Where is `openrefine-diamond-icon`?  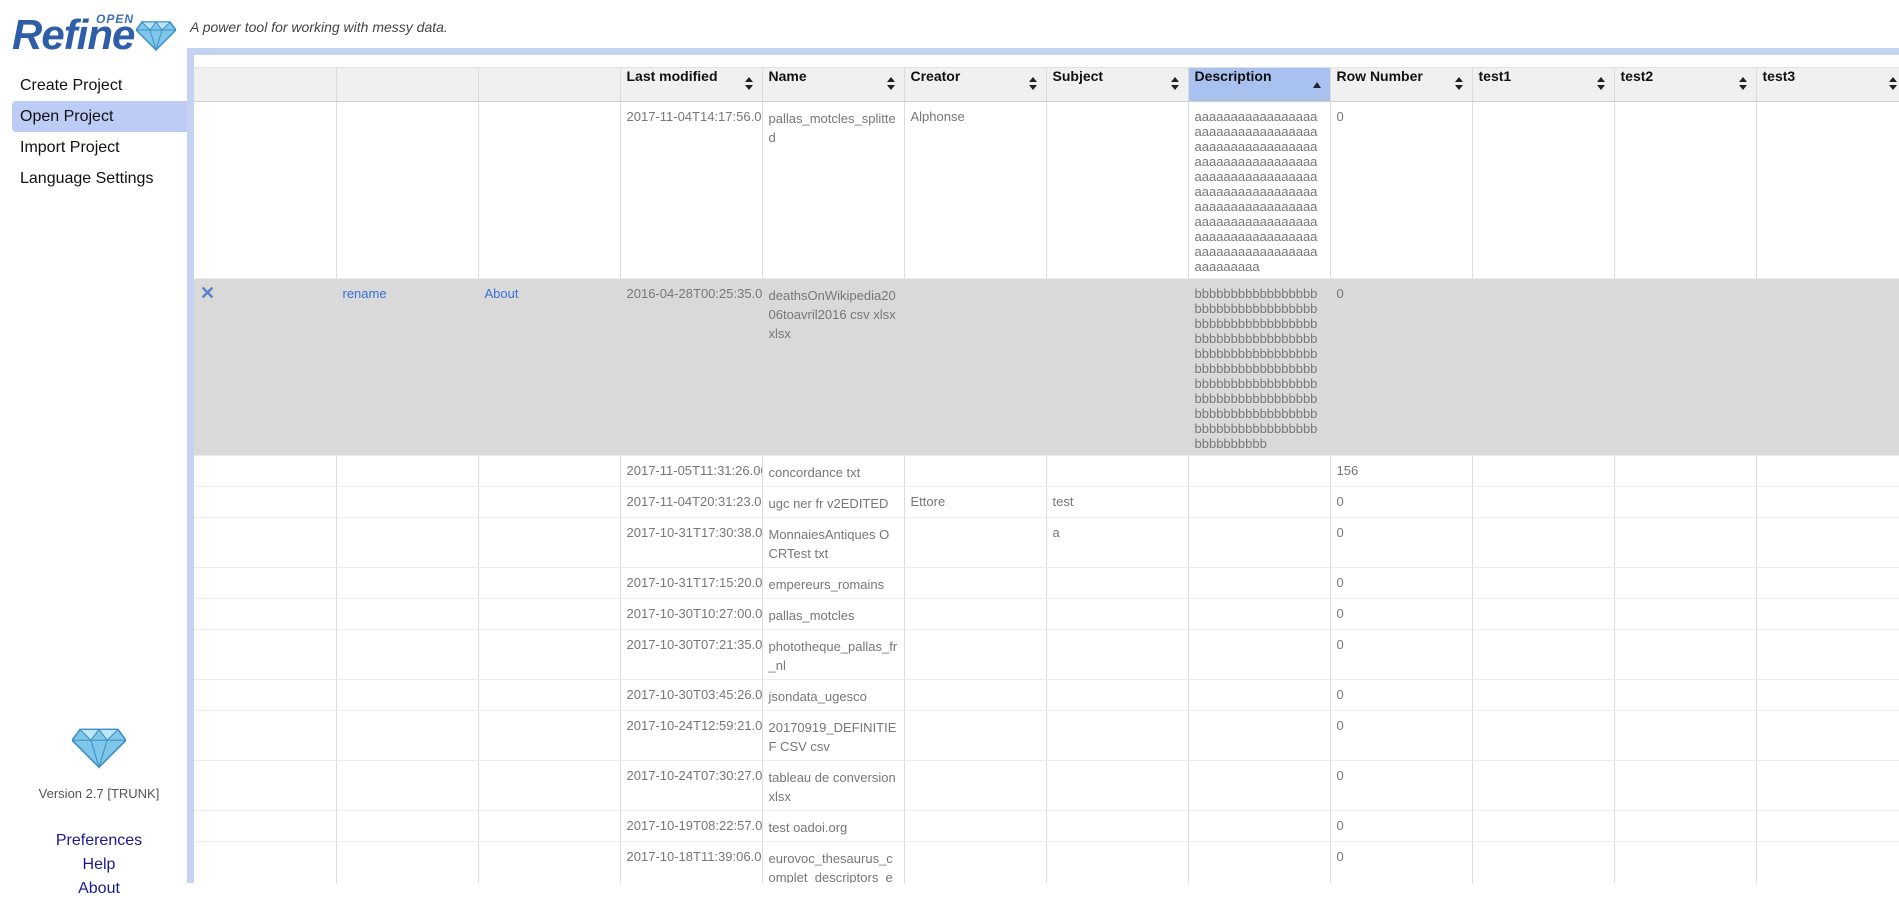
openrefine-diamond-icon is located at coordinates (99, 749).